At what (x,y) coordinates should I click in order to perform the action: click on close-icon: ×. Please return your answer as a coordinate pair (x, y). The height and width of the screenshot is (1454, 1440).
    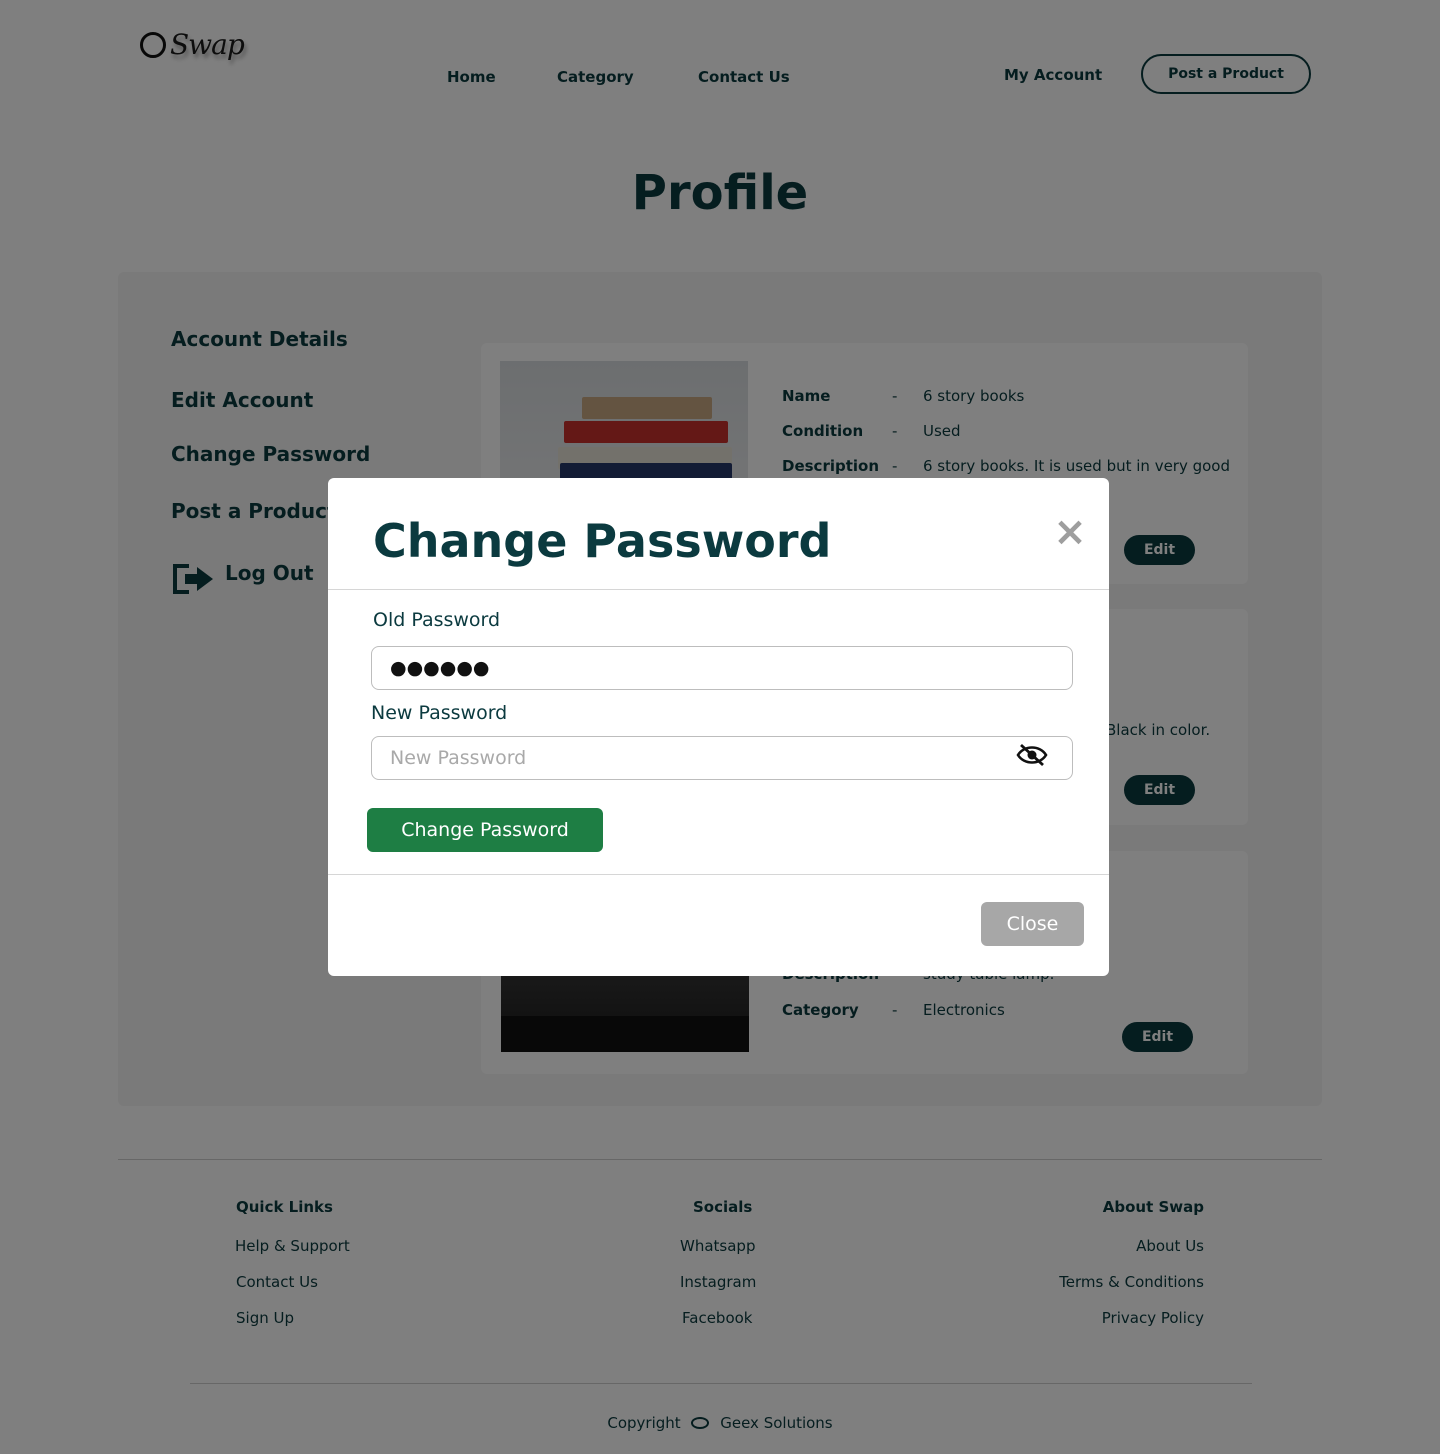
    Looking at the image, I should click on (1070, 532).